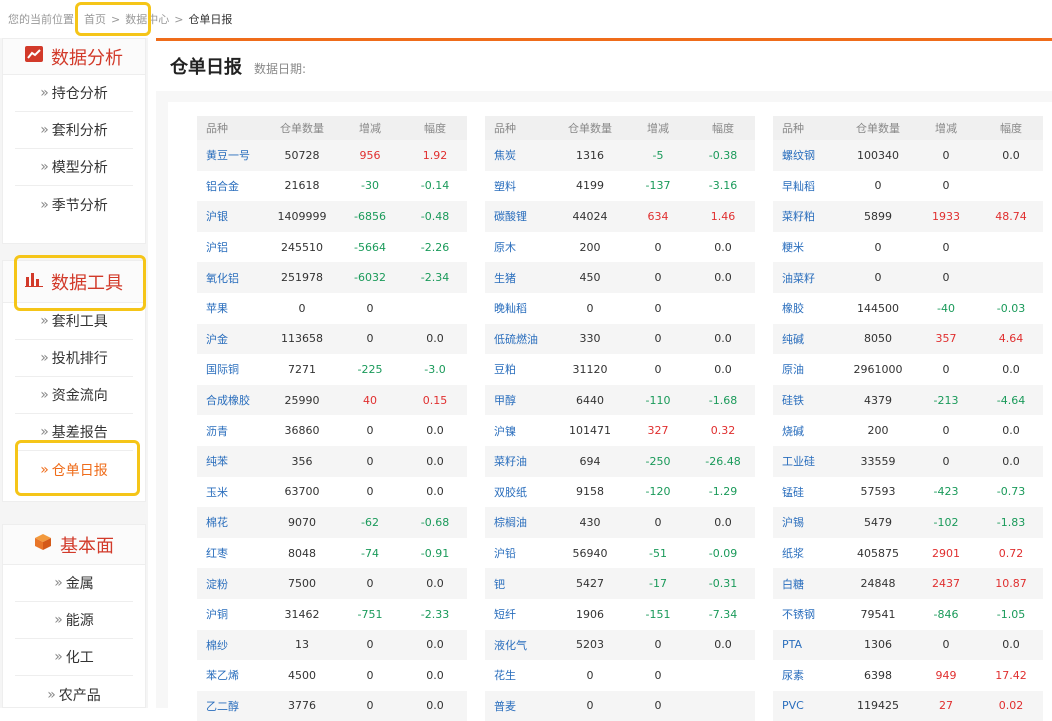 This screenshot has height=721, width=1052. Describe the element at coordinates (658, 492) in the screenshot. I see `change-value: -120` at that location.